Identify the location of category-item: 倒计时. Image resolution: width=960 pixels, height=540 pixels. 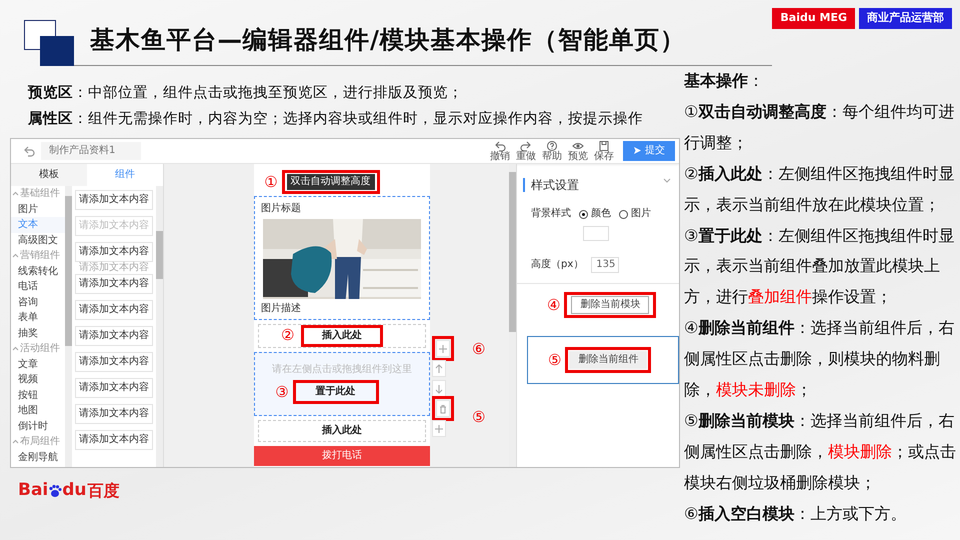
(38, 426).